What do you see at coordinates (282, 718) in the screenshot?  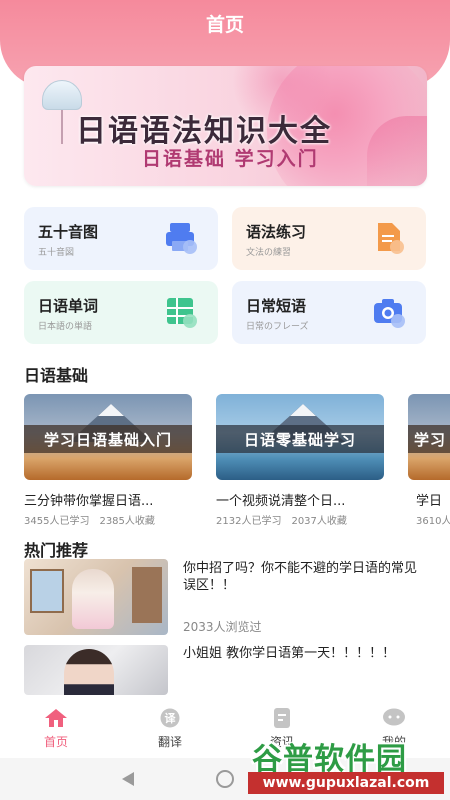 I see `news-icon` at bounding box center [282, 718].